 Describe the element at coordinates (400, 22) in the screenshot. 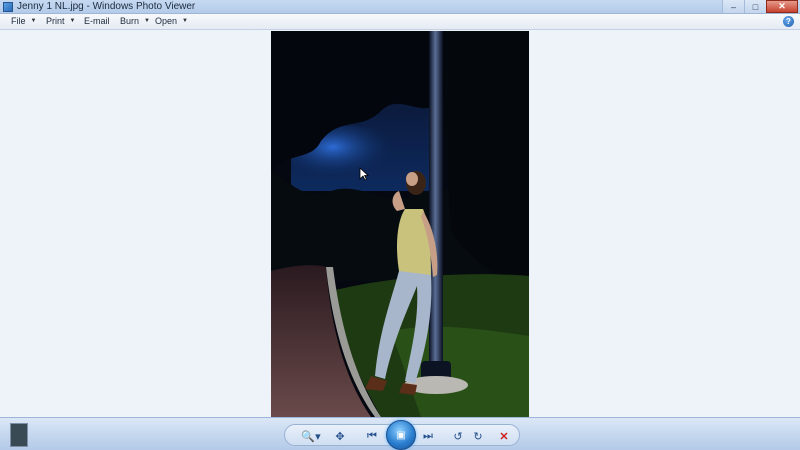

I see `menu-bar: File ▼ Print ▼ E-mail Burn ▼ Open ▼ ?` at that location.